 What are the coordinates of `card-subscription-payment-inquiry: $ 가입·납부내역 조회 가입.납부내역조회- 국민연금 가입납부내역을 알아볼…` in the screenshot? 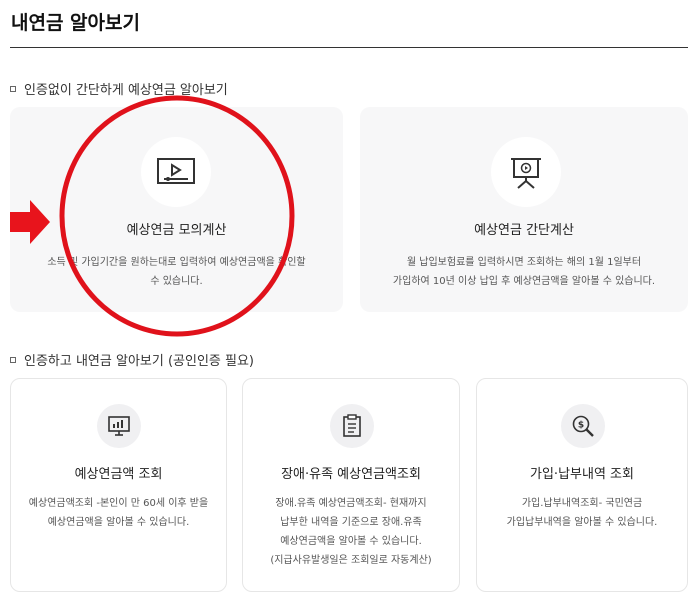 It's located at (582, 485).